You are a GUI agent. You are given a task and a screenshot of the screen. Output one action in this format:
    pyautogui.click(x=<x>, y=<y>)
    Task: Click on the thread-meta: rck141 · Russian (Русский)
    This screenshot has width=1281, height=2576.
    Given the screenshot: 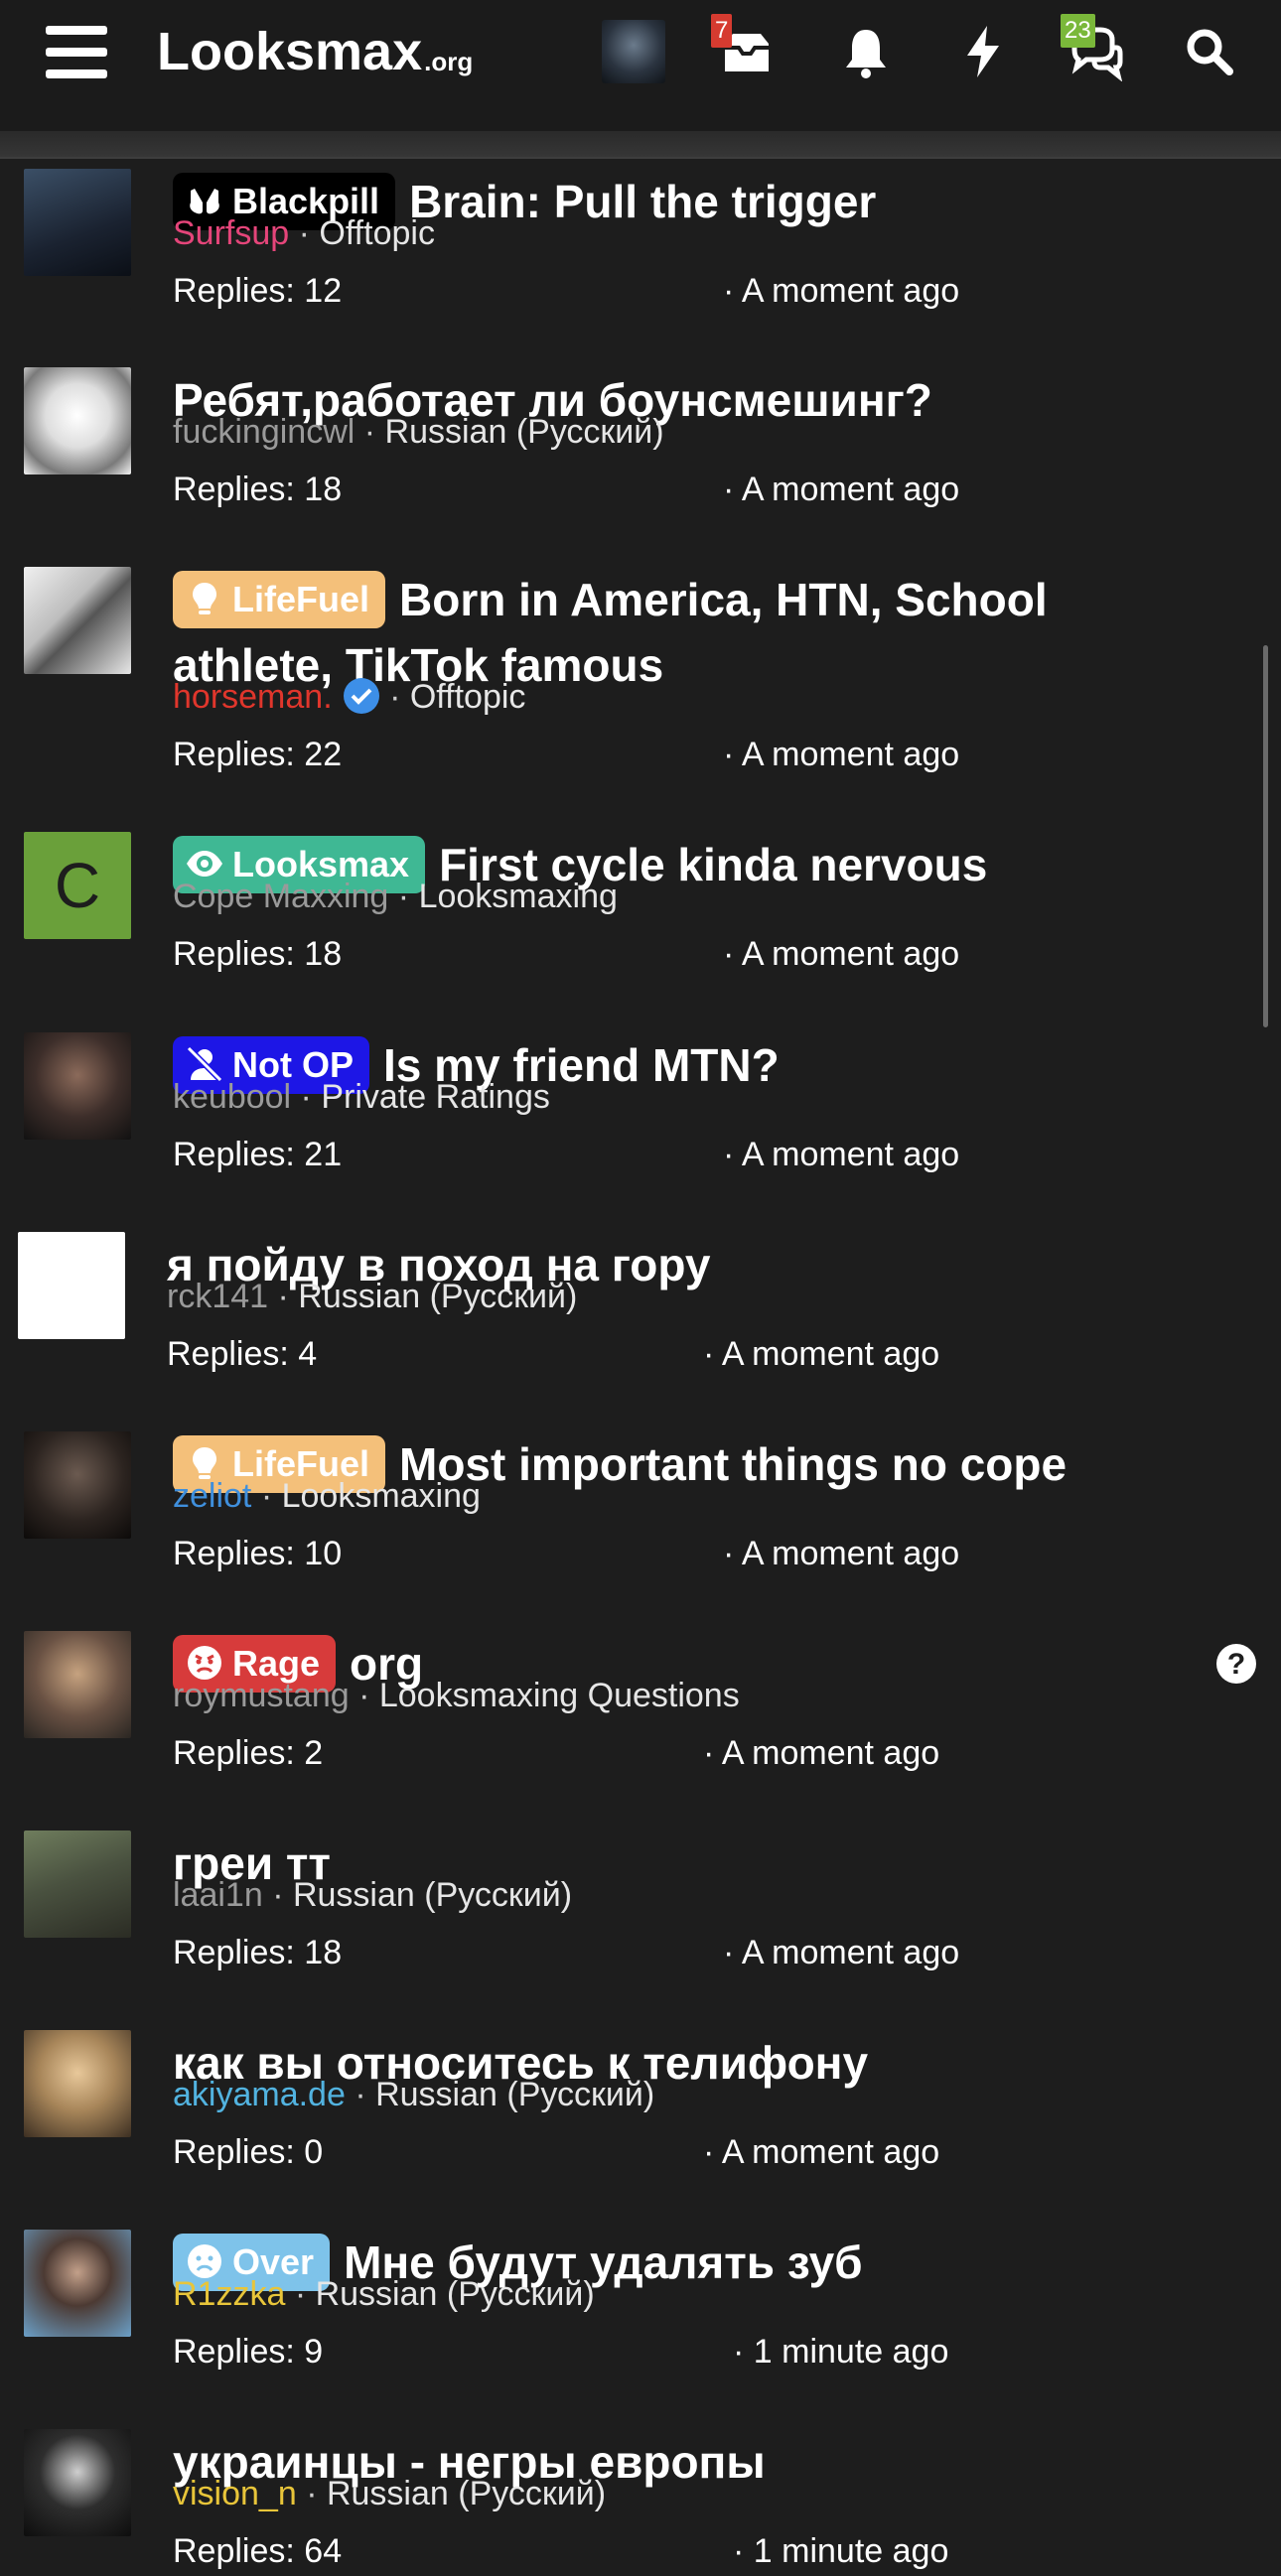 What is the action you would take?
    pyautogui.click(x=372, y=1296)
    